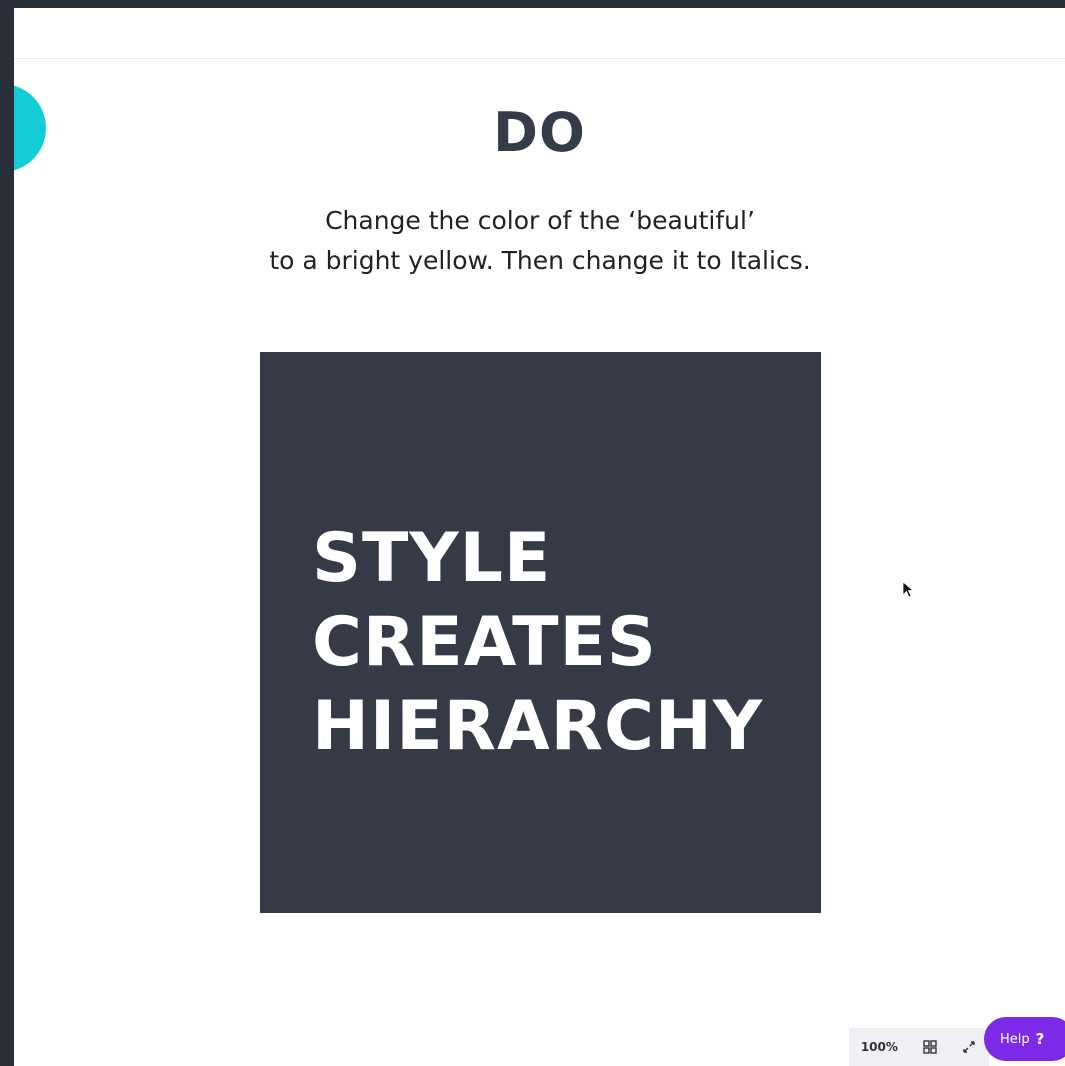 Image resolution: width=1065 pixels, height=1066 pixels. Describe the element at coordinates (538, 726) in the screenshot. I see `card-line-hierarchy: HIERARCHY` at that location.